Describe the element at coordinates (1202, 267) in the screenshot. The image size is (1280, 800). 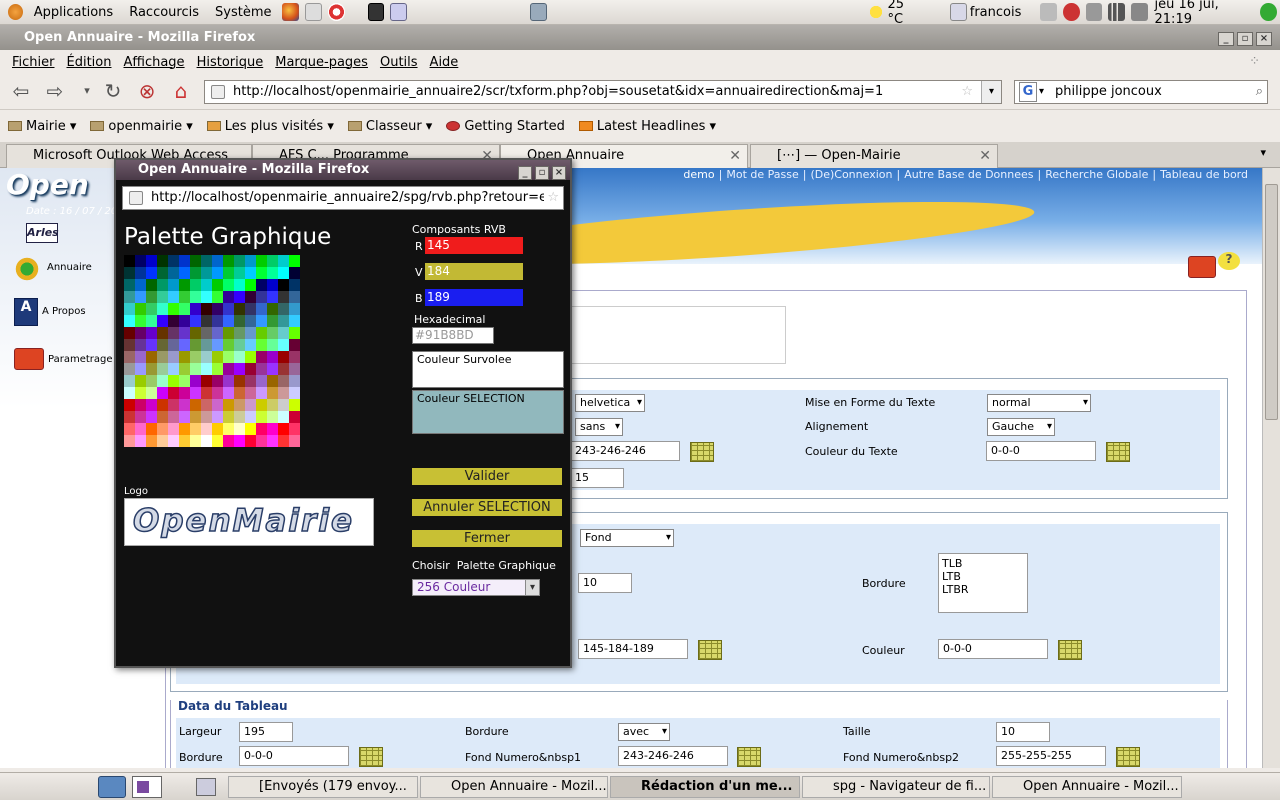
I see `toolbox-help-icon` at that location.